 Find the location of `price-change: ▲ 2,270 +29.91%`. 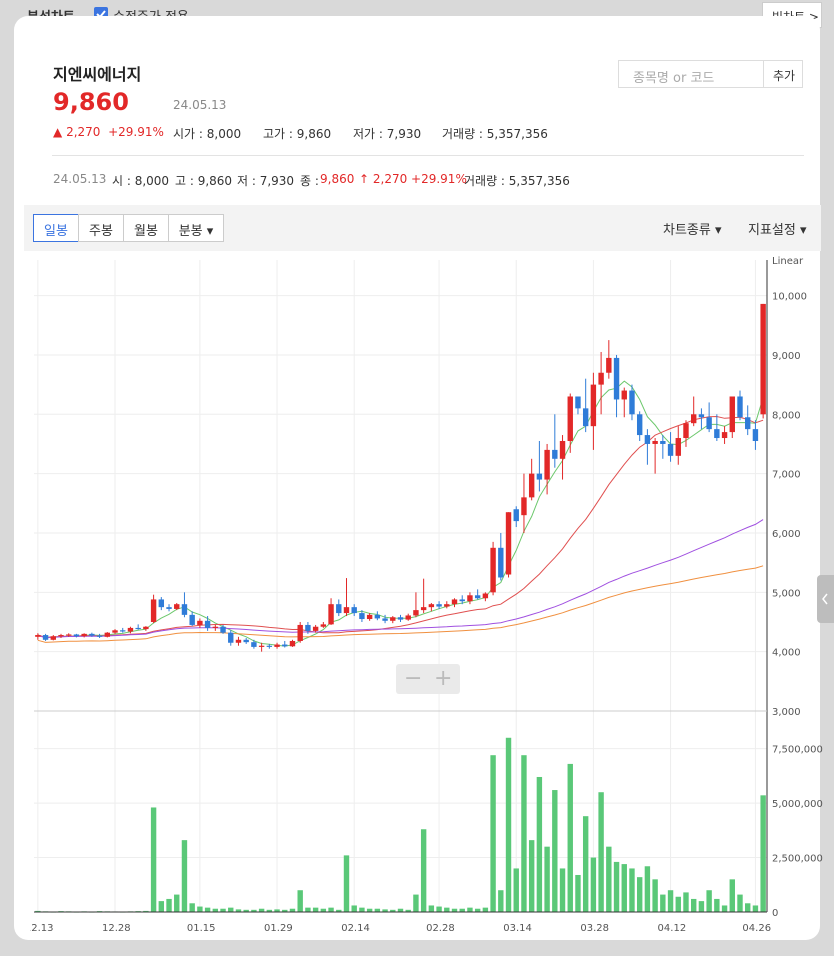

price-change: ▲ 2,270 +29.91% is located at coordinates (108, 132).